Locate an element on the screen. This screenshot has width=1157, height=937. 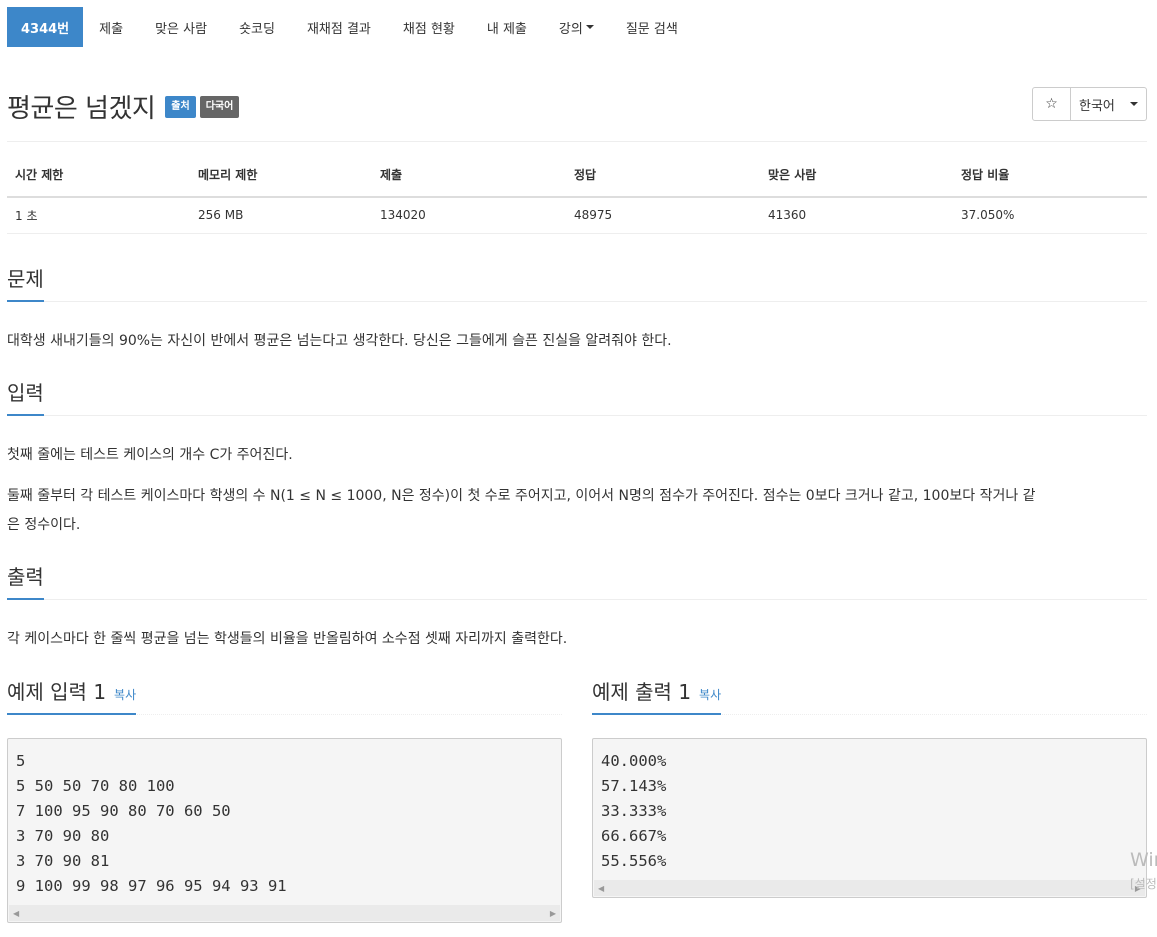
title-toolbar: ☆ 한국어 is located at coordinates (1089, 104).